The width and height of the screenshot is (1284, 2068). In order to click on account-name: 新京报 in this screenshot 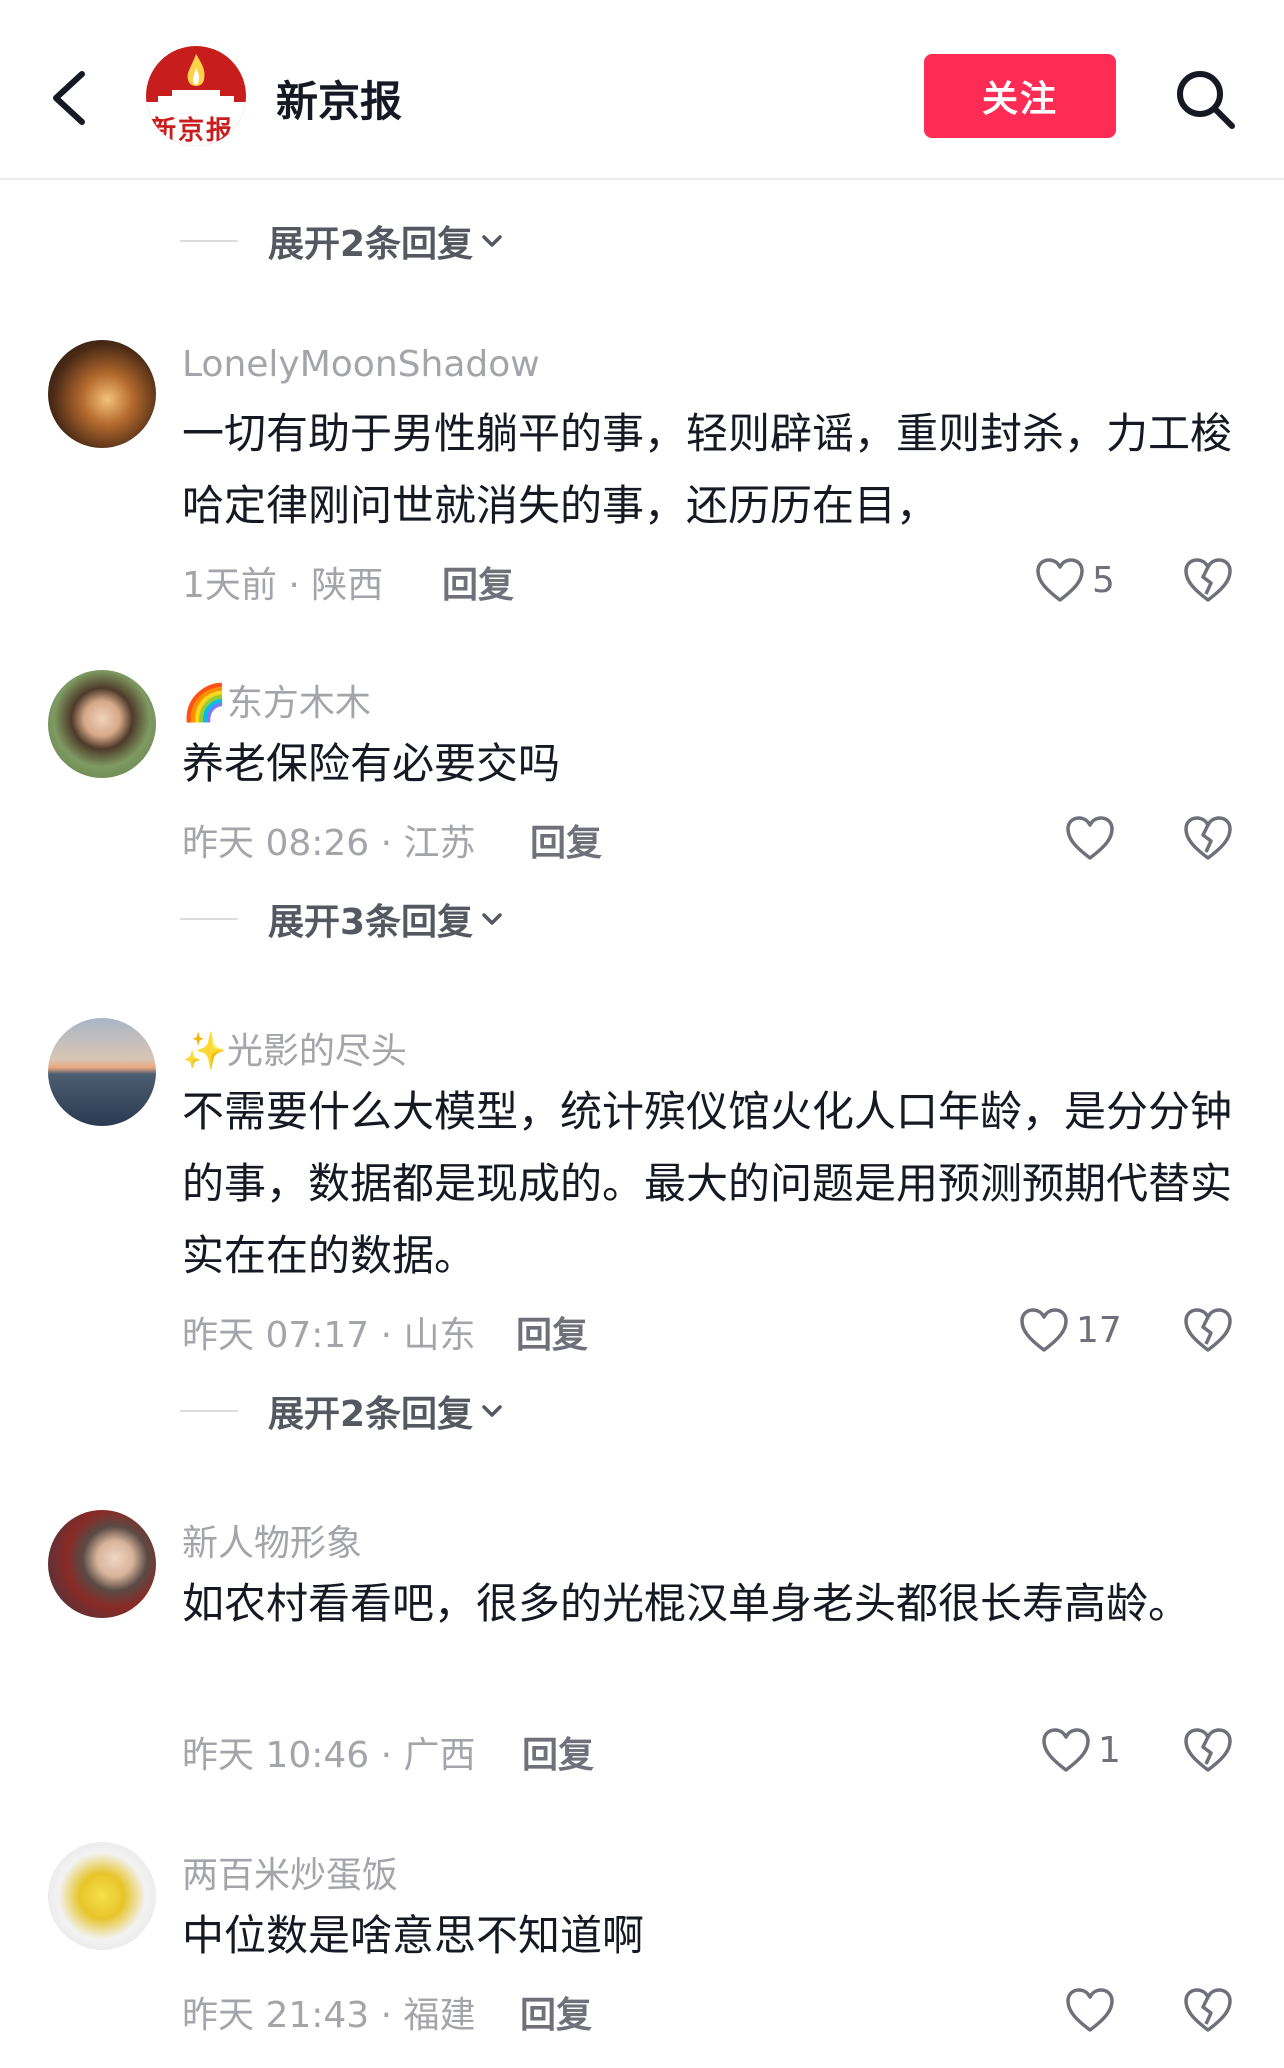, I will do `click(339, 98)`.